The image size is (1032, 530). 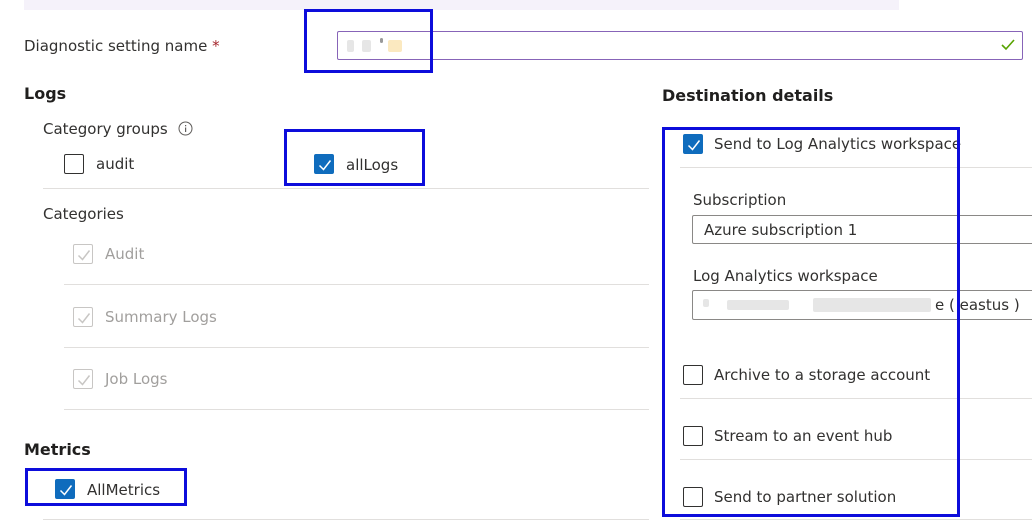 What do you see at coordinates (748, 95) in the screenshot?
I see `destination-details-title: Destination details` at bounding box center [748, 95].